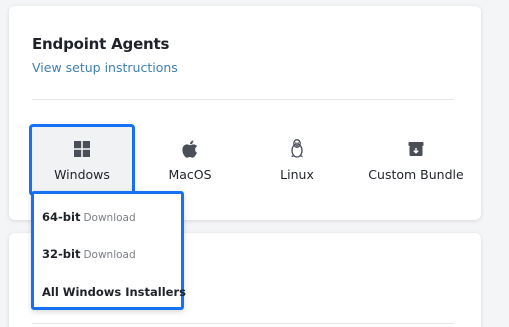 This screenshot has width=509, height=327. What do you see at coordinates (416, 160) in the screenshot?
I see `tab-custom-bundle: Custom Bundle` at bounding box center [416, 160].